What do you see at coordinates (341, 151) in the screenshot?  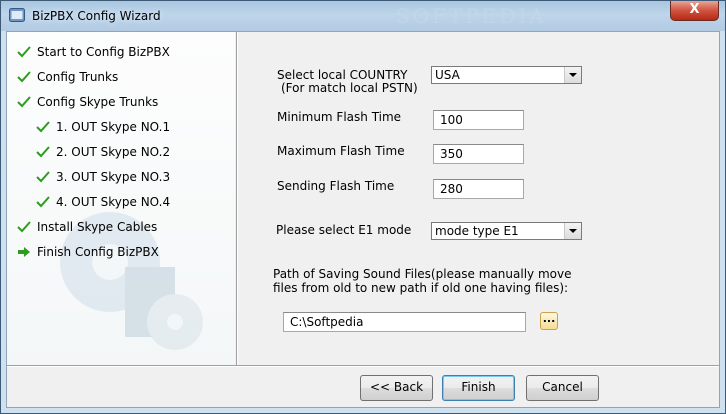 I see `max-flash-label: Maximum Flash Time` at bounding box center [341, 151].